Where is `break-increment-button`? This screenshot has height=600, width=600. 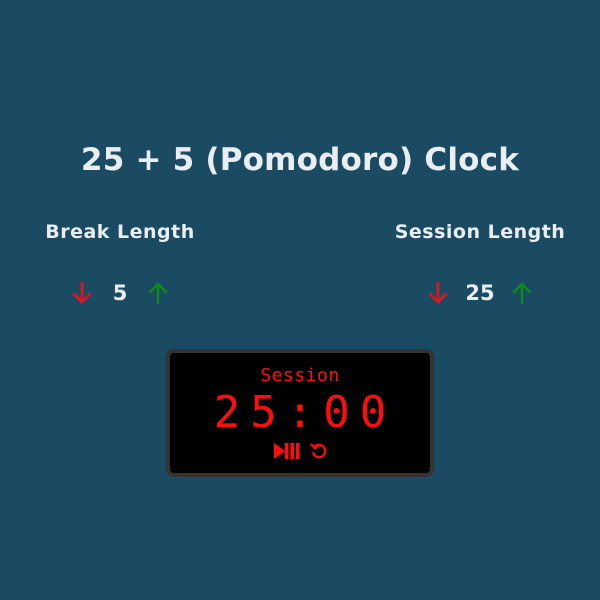
break-increment-button is located at coordinates (158, 293).